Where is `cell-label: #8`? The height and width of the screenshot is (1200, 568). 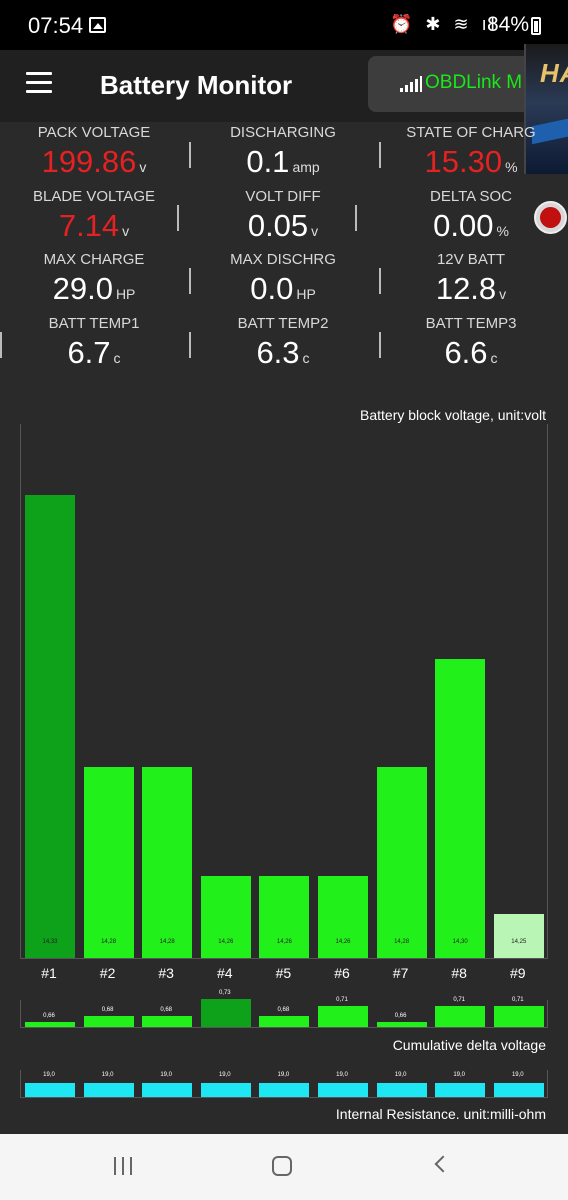
cell-label: #8 is located at coordinates (459, 973).